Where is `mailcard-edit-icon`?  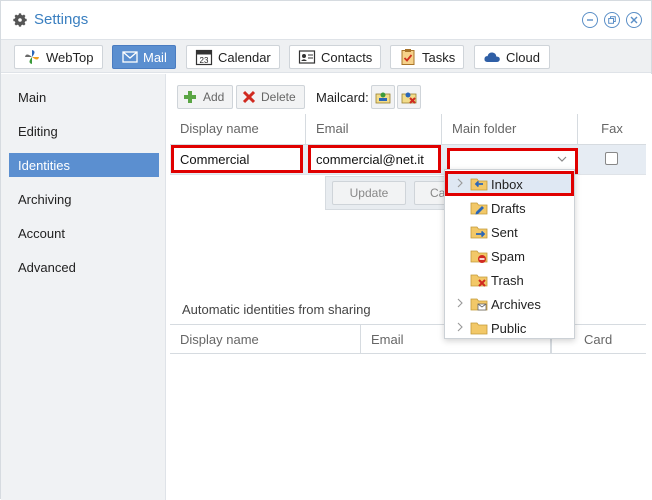
mailcard-edit-icon is located at coordinates (383, 98).